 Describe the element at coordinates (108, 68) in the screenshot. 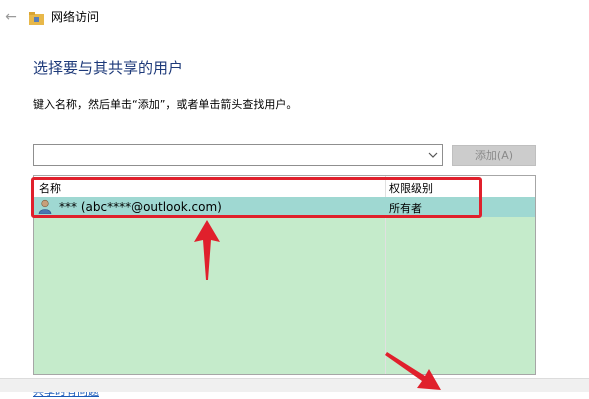

I see `page-heading: 选择要与其共享的用户` at that location.